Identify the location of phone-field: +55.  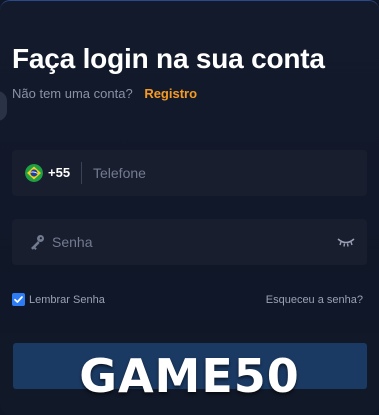
(189, 173).